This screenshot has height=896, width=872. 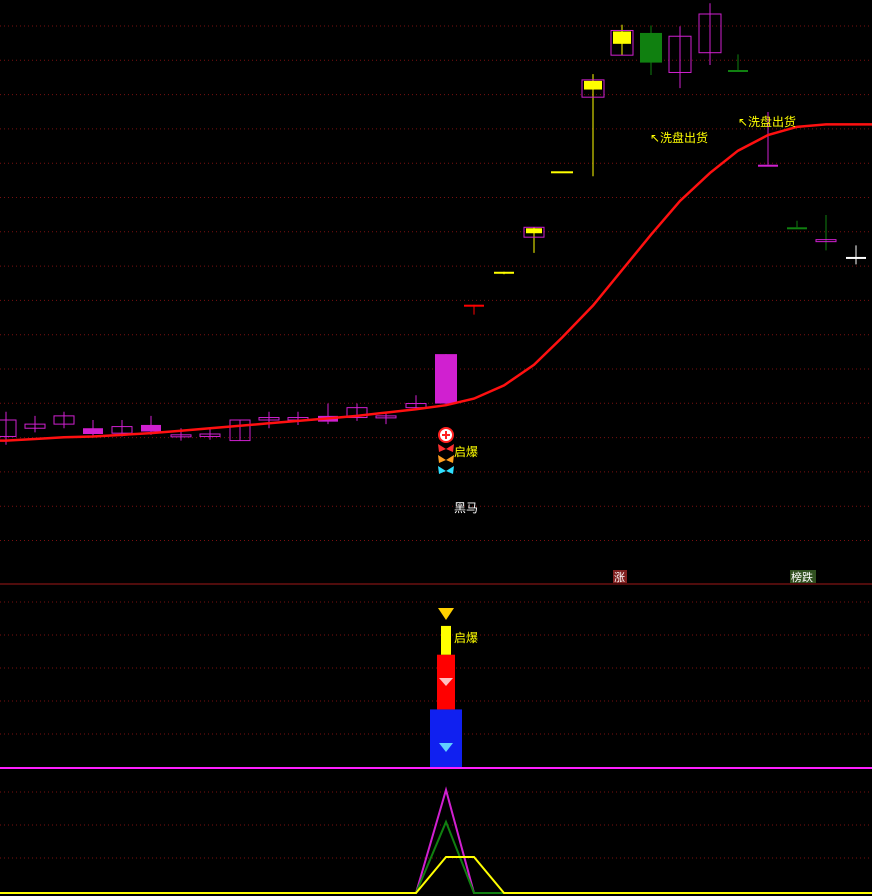 I want to click on heima-label: 黑马, so click(x=466, y=508).